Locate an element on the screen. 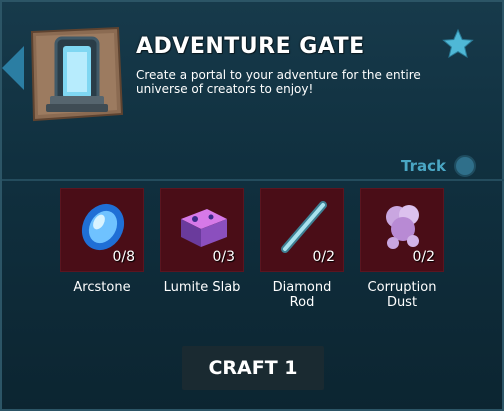 The image size is (504, 411). ingredient-lumite-slab: 0/3 Lumite Slab is located at coordinates (202, 241).